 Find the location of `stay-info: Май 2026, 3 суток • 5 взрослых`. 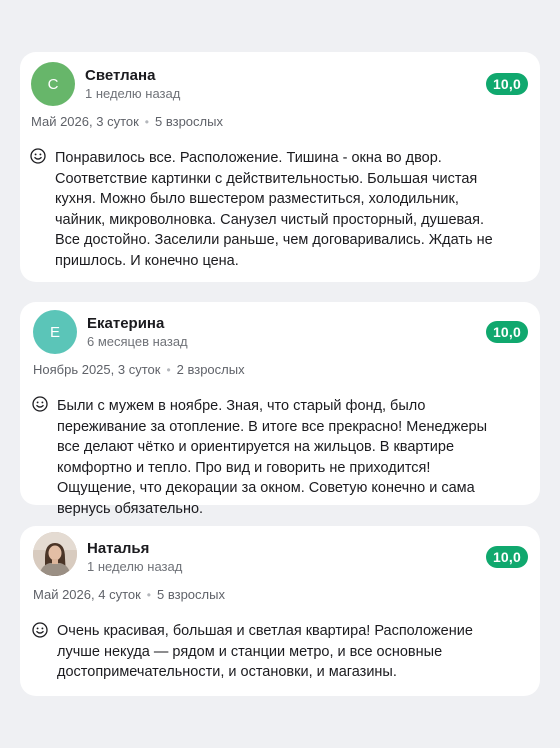

stay-info: Май 2026, 3 суток • 5 взрослых is located at coordinates (127, 121).